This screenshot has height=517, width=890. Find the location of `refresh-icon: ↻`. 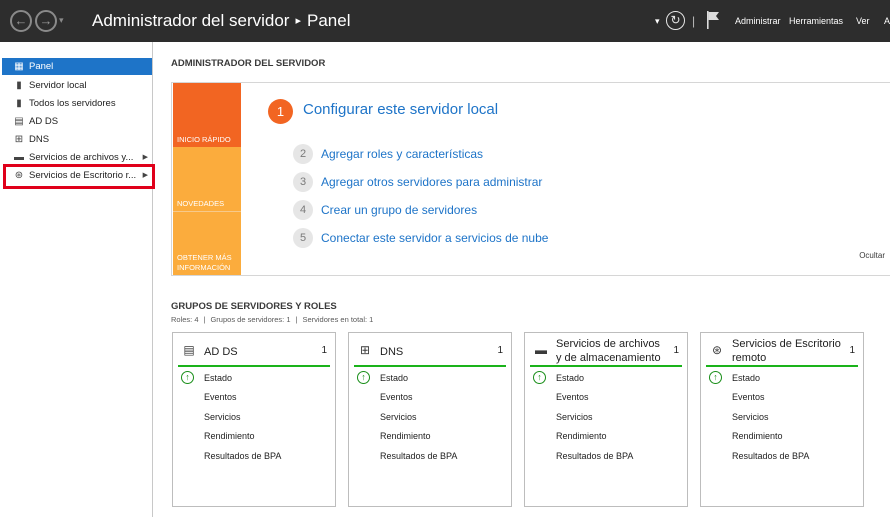

refresh-icon: ↻ is located at coordinates (675, 20).